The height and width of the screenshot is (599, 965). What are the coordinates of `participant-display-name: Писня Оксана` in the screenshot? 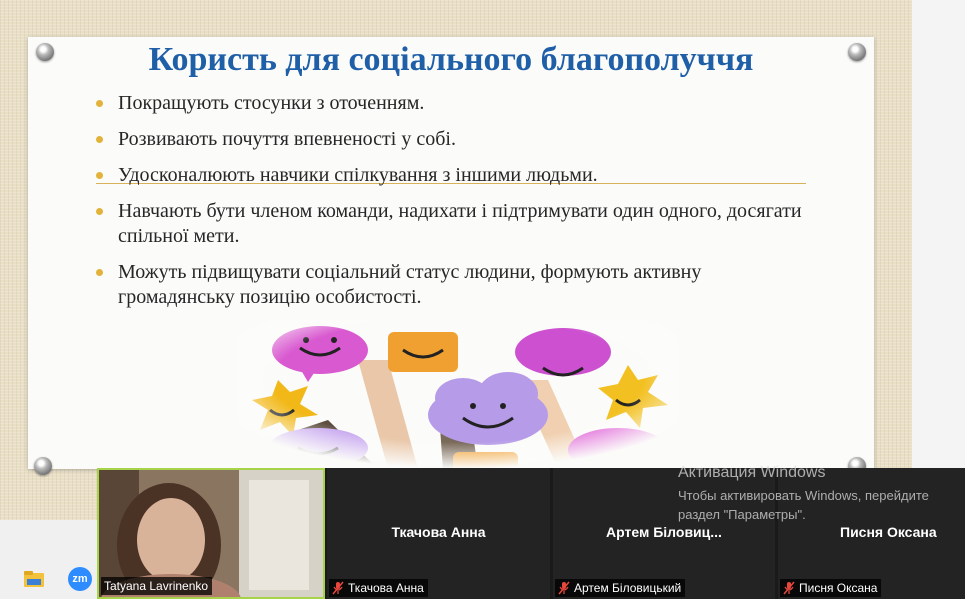 It's located at (888, 532).